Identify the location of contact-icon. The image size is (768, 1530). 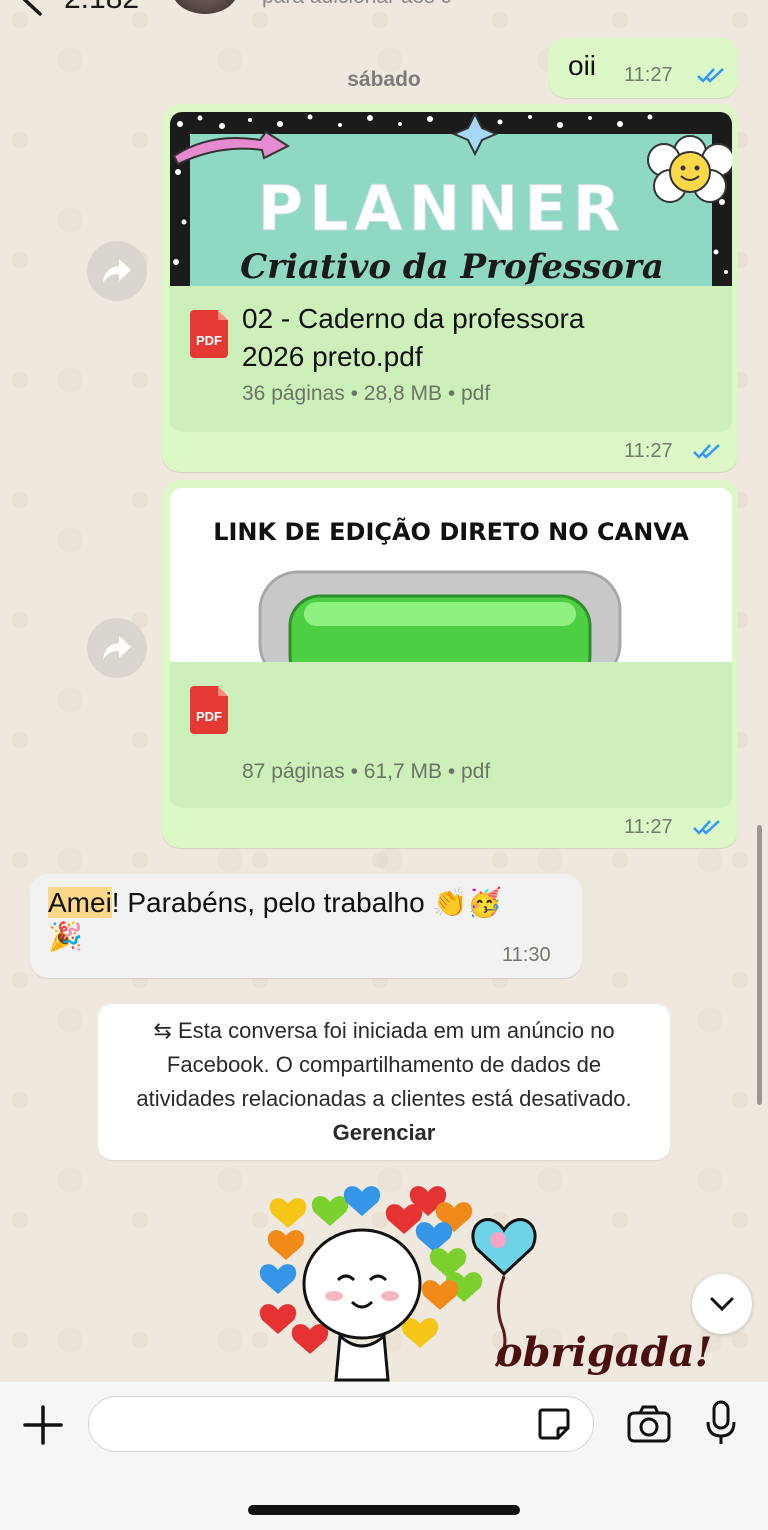
(511, 1).